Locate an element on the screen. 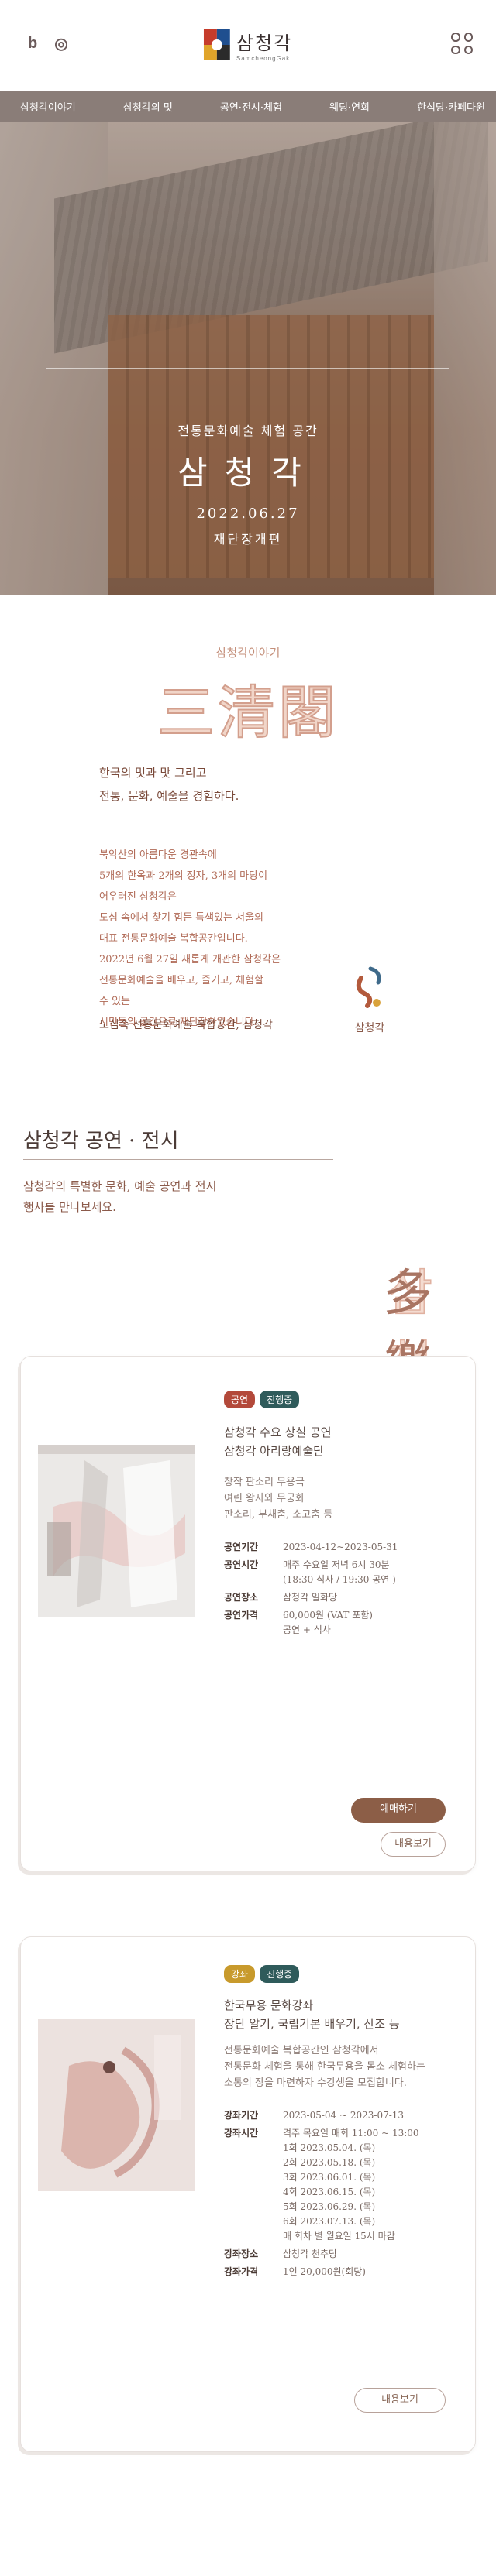 The image size is (496, 2576). book-button: 예매하기 is located at coordinates (398, 1810).